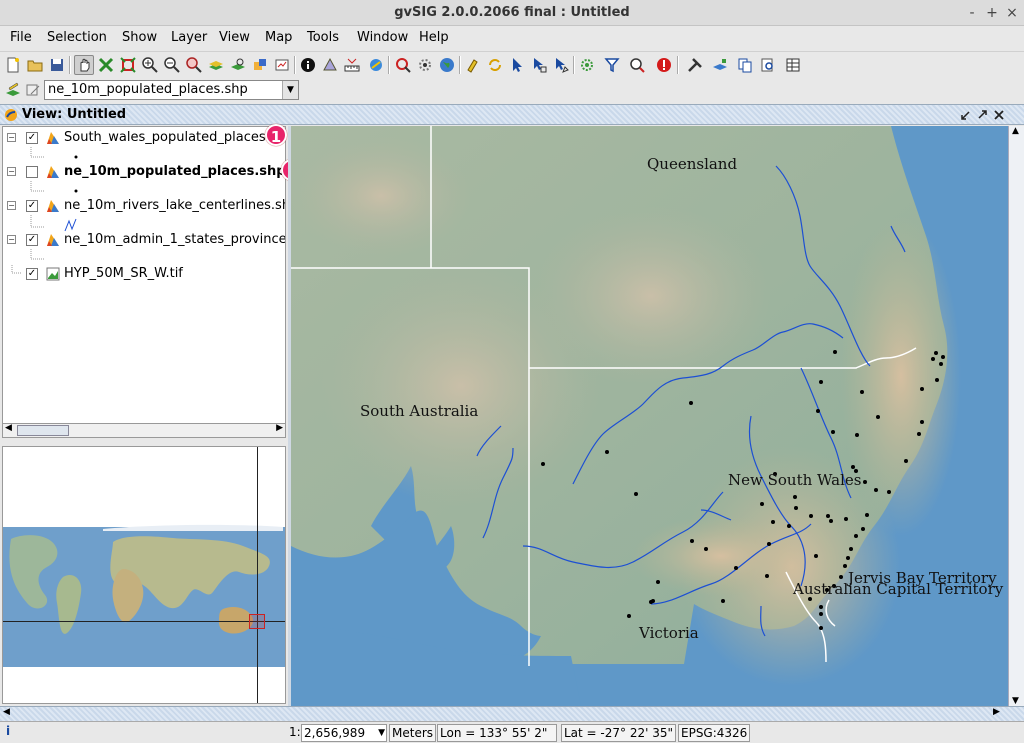  Describe the element at coordinates (35, 65) in the screenshot. I see `open-project-icon` at that location.